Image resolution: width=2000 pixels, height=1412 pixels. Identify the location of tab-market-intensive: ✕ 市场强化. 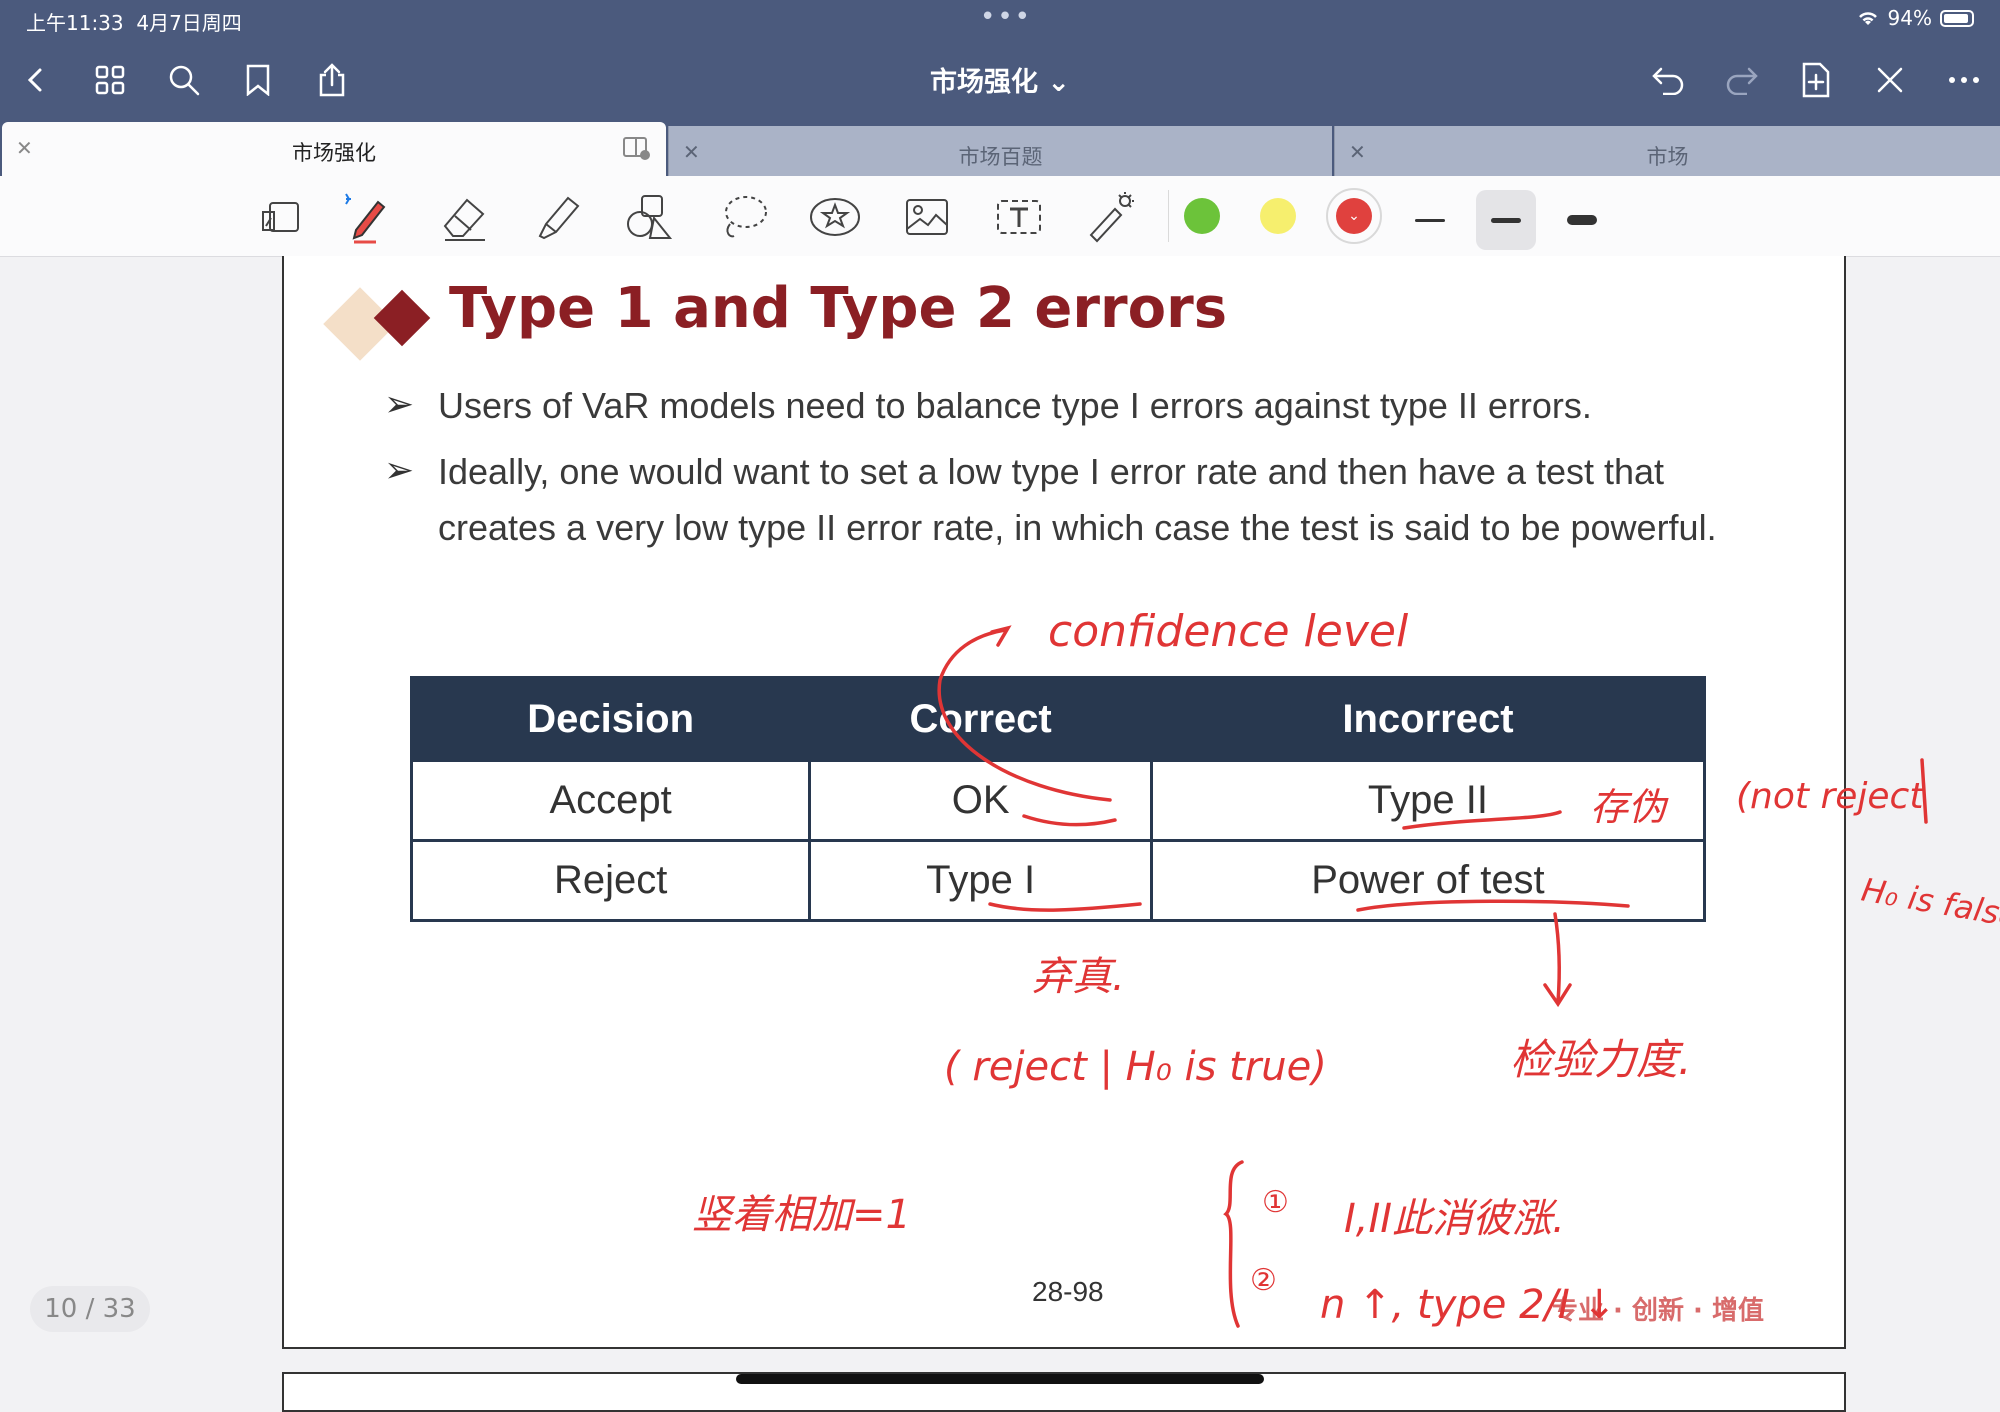
(334, 149).